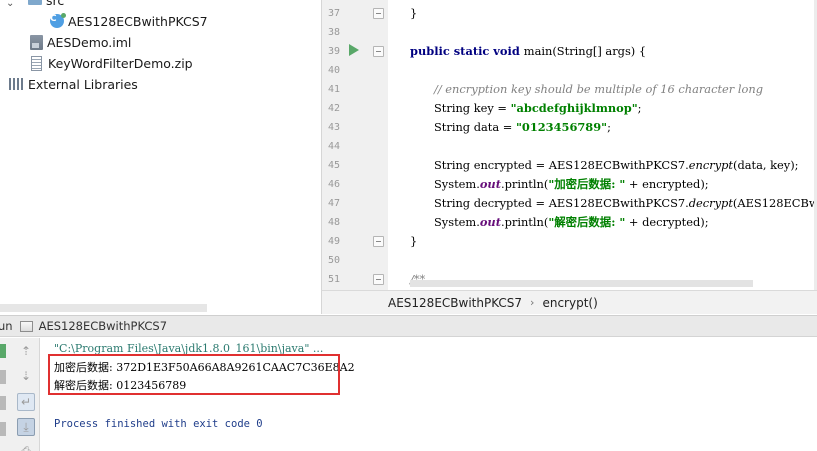 The width and height of the screenshot is (817, 451). I want to click on line-number: 49, so click(333, 241).